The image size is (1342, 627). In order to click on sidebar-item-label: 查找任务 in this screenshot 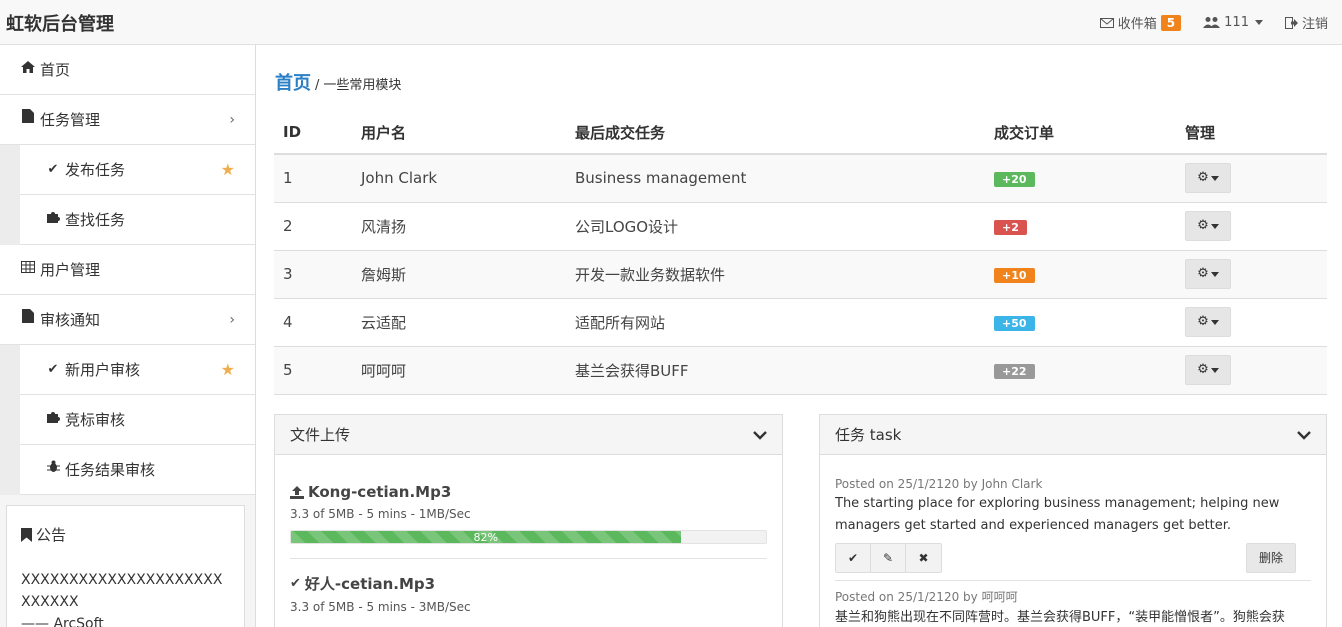, I will do `click(95, 219)`.